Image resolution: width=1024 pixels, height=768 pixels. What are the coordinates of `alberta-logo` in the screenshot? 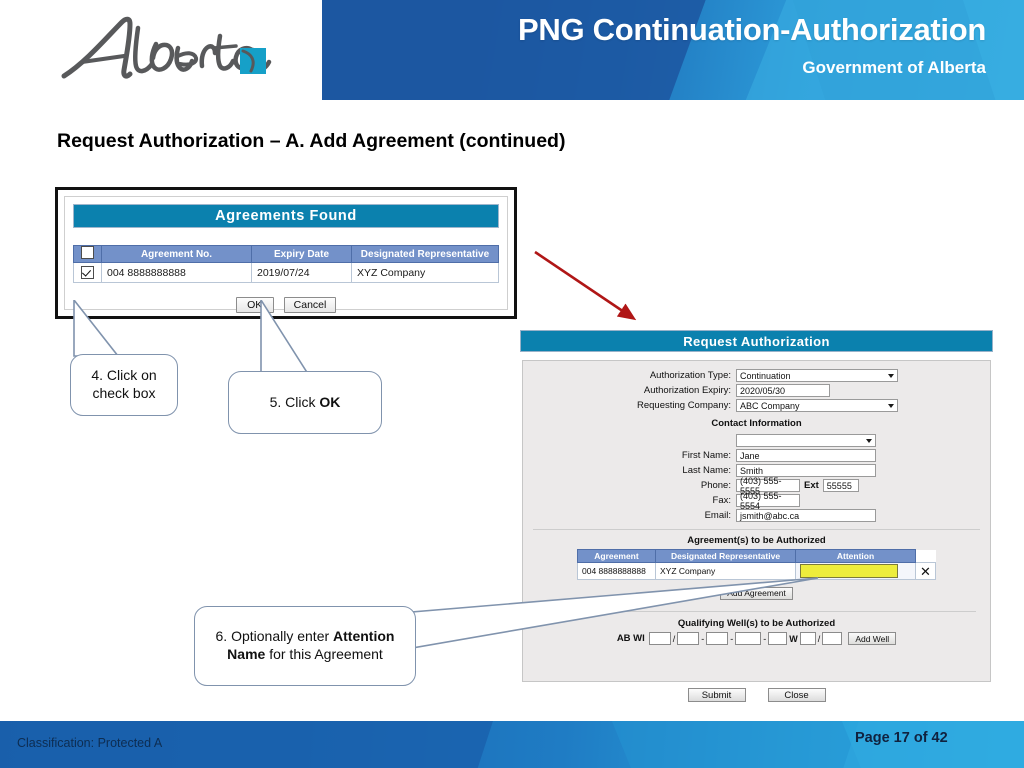 It's located at (181, 50).